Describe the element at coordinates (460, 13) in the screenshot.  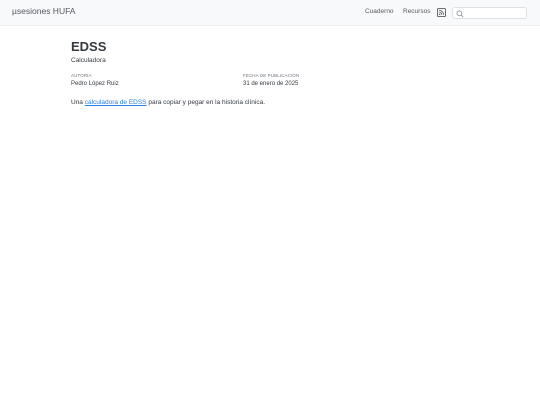
I see `search-icon` at that location.